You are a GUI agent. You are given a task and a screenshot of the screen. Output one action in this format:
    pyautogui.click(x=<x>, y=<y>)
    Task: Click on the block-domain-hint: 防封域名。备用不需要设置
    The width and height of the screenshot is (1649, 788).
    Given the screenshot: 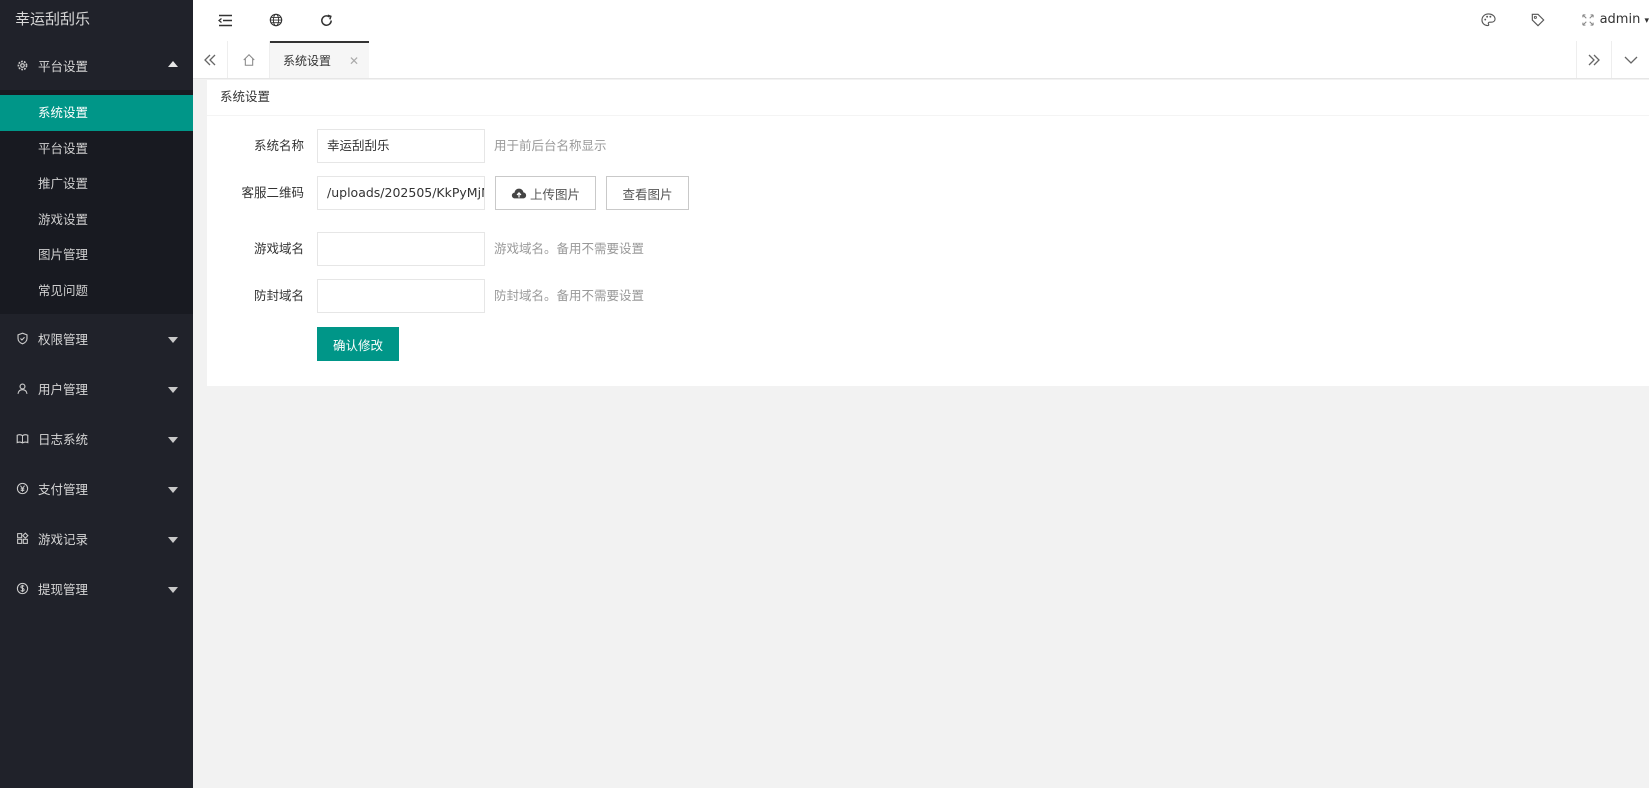 What is the action you would take?
    pyautogui.click(x=569, y=295)
    